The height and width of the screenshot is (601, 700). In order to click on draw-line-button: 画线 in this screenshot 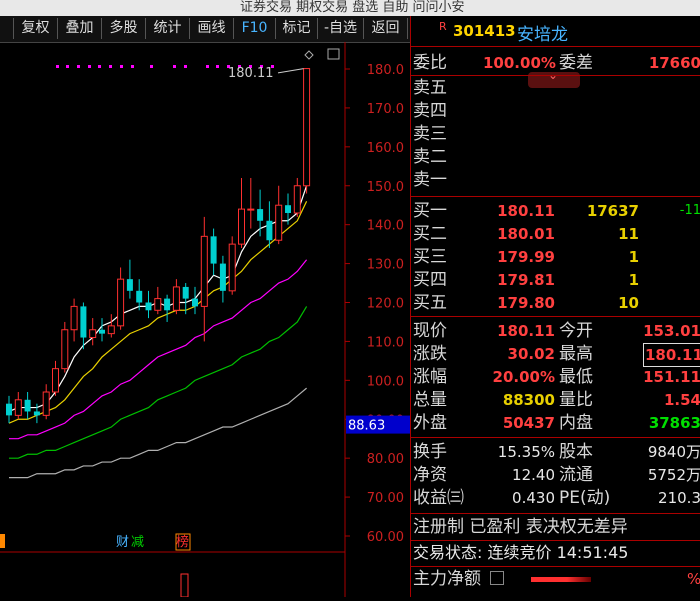, I will do `click(212, 28)`.